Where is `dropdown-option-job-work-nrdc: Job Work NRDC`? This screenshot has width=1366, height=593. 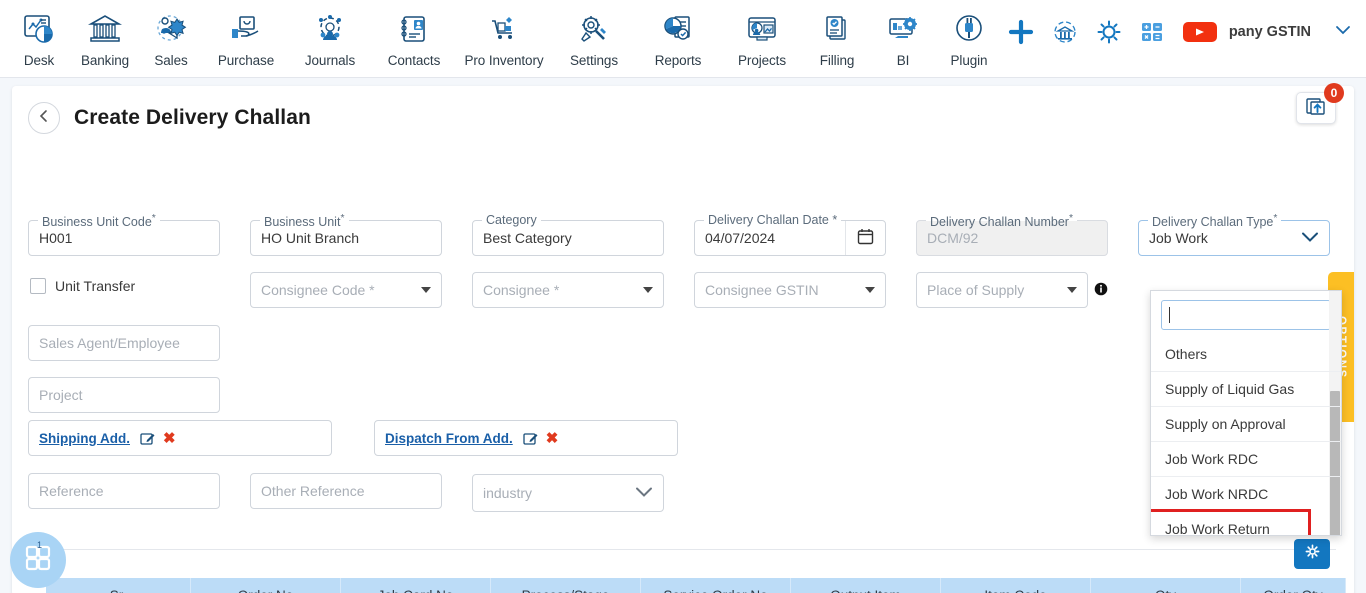
dropdown-option-job-work-nrdc: Job Work NRDC is located at coordinates (1246, 493).